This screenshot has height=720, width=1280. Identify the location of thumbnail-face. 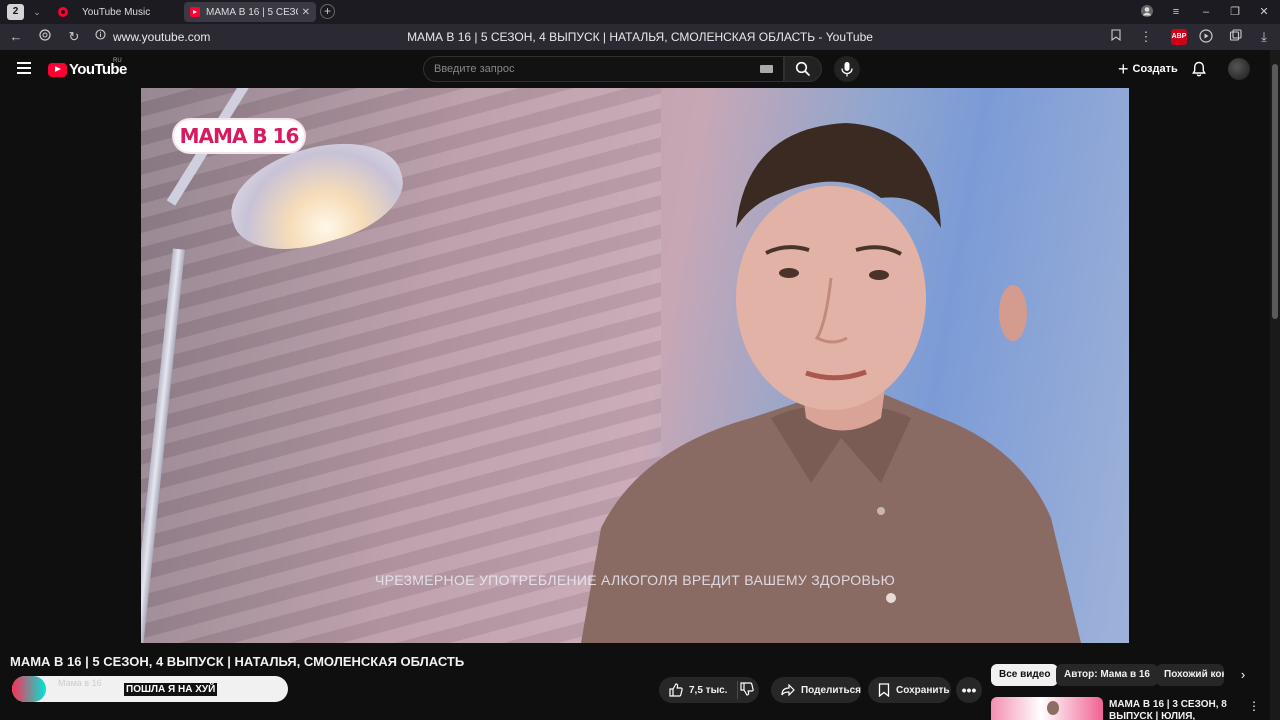
(1053, 708).